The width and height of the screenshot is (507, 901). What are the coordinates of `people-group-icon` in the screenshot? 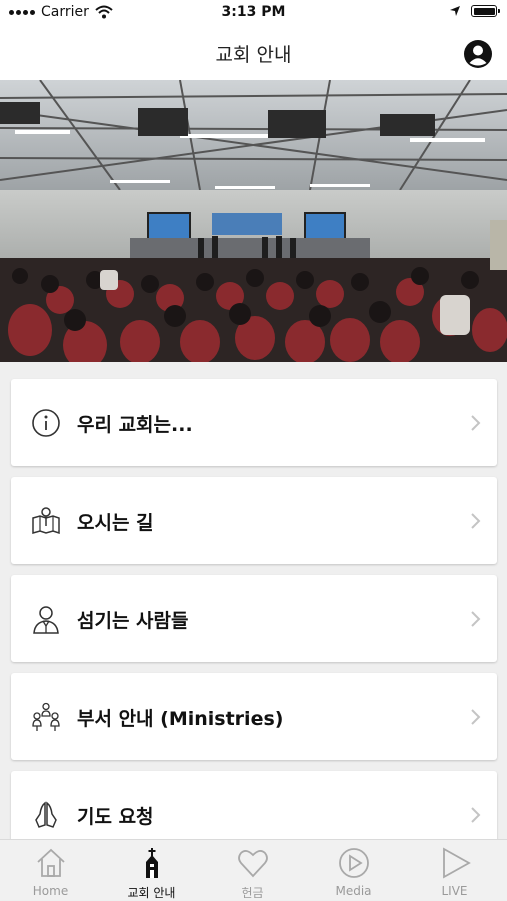 It's located at (46, 716).